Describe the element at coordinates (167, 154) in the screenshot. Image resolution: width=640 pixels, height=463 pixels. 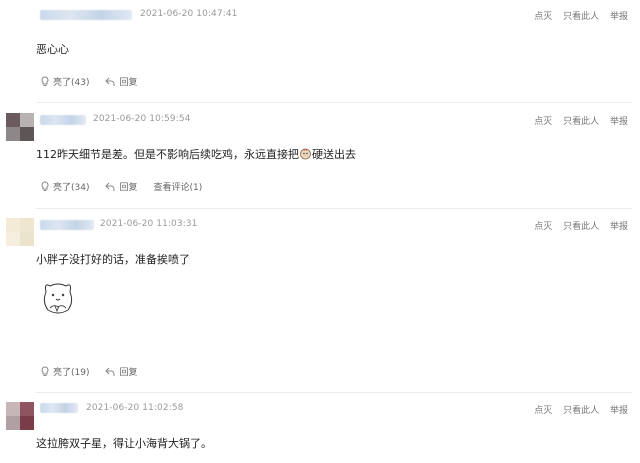
I see `comment-text-before: 112昨天细节是差。但是不影响后续吃鸡，永远直接把` at that location.